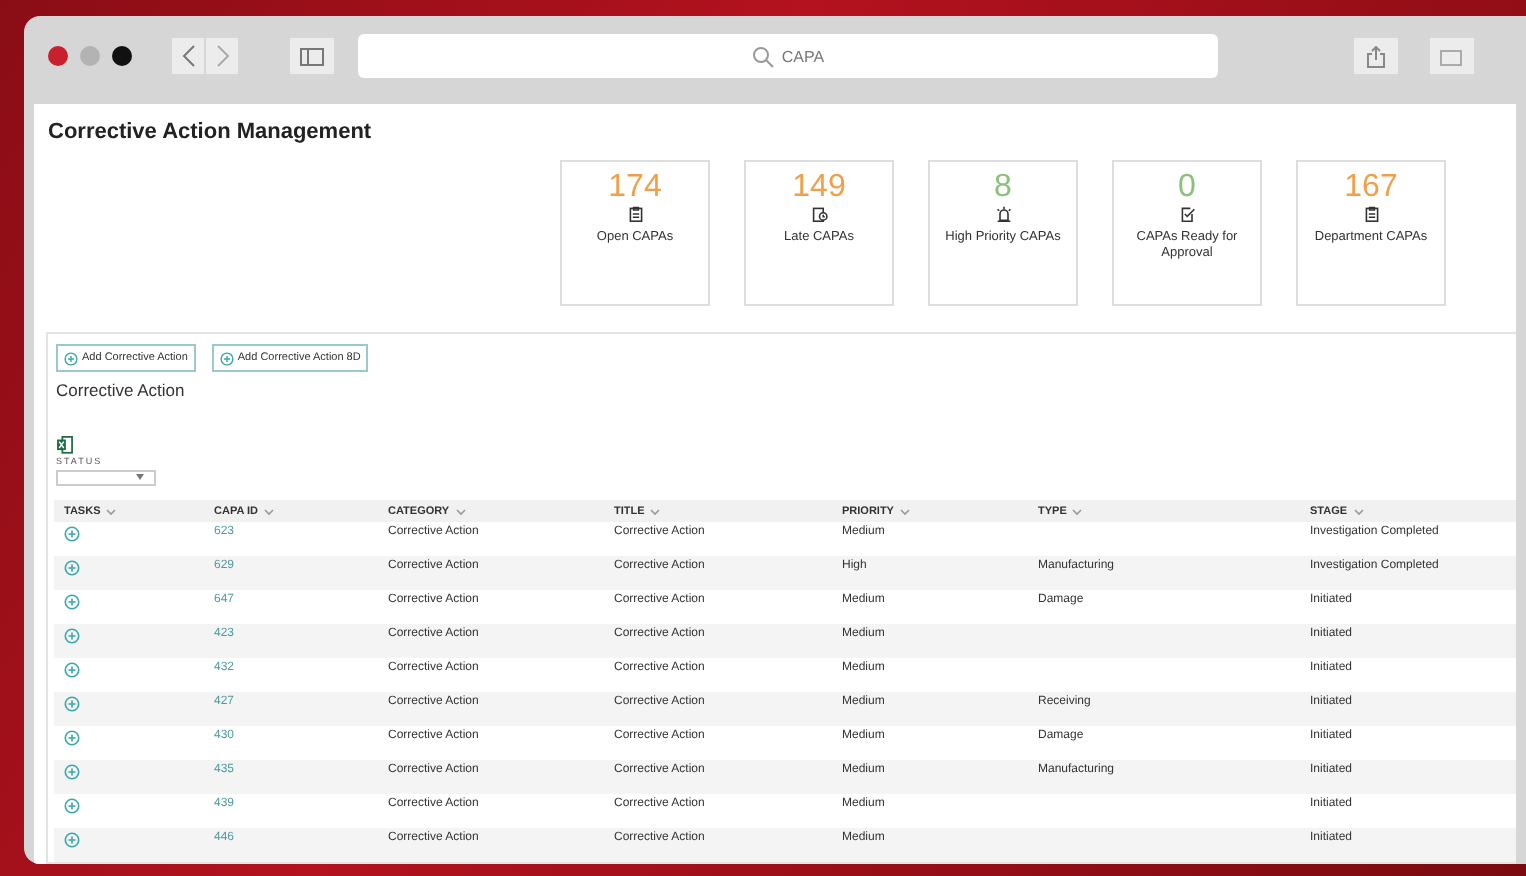 Image resolution: width=1526 pixels, height=876 pixels. I want to click on sidebar-button, so click(312, 56).